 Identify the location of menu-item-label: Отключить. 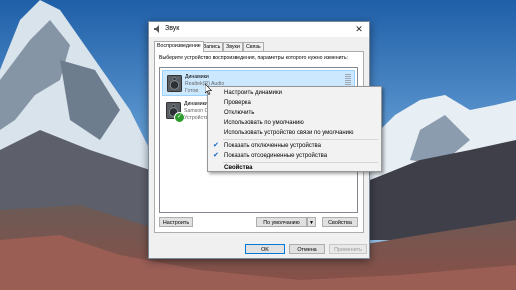
(239, 113).